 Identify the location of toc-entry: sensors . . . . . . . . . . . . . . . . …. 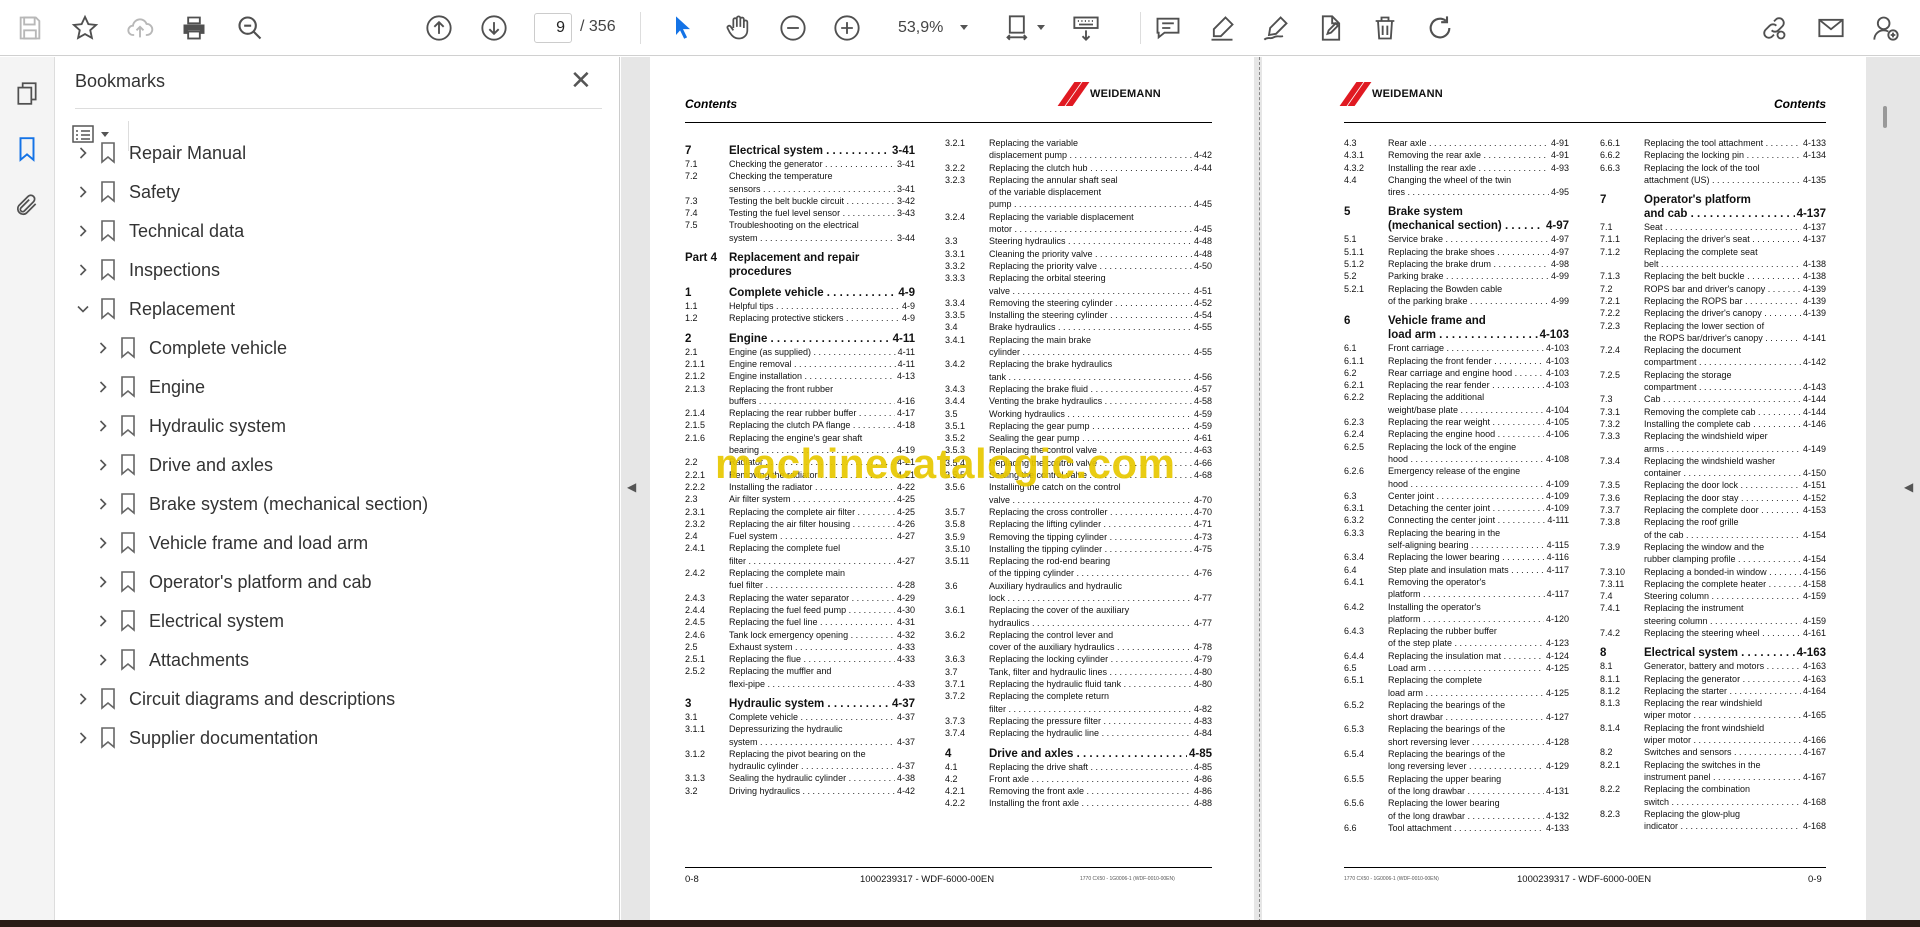
(800, 189).